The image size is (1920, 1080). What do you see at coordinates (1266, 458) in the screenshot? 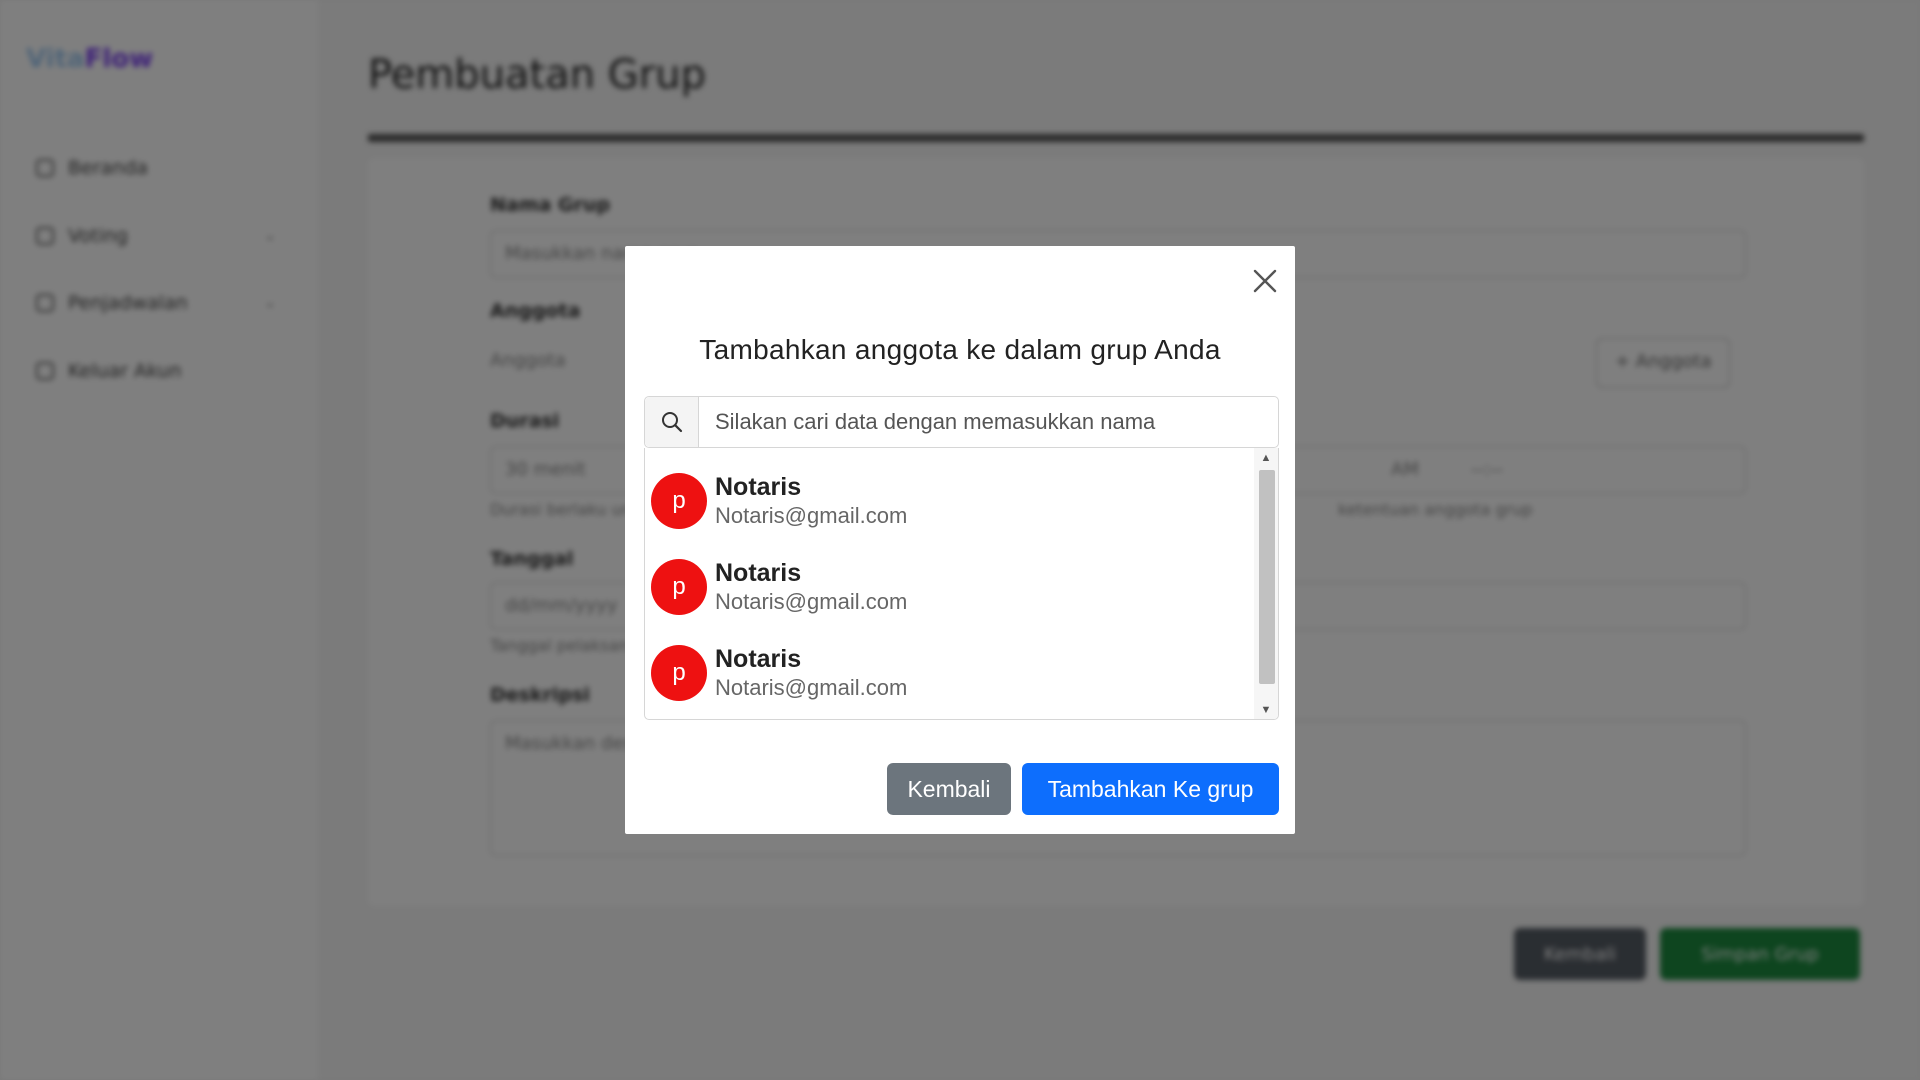
I see `scroll-up-arrow-icon: ▲` at bounding box center [1266, 458].